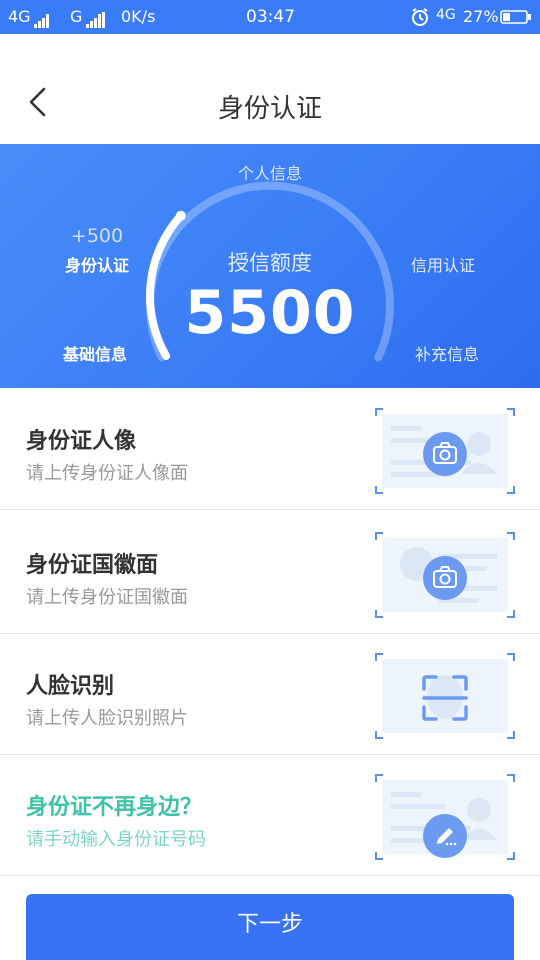 The image size is (540, 960). I want to click on battery-percent: 27%, so click(481, 16).